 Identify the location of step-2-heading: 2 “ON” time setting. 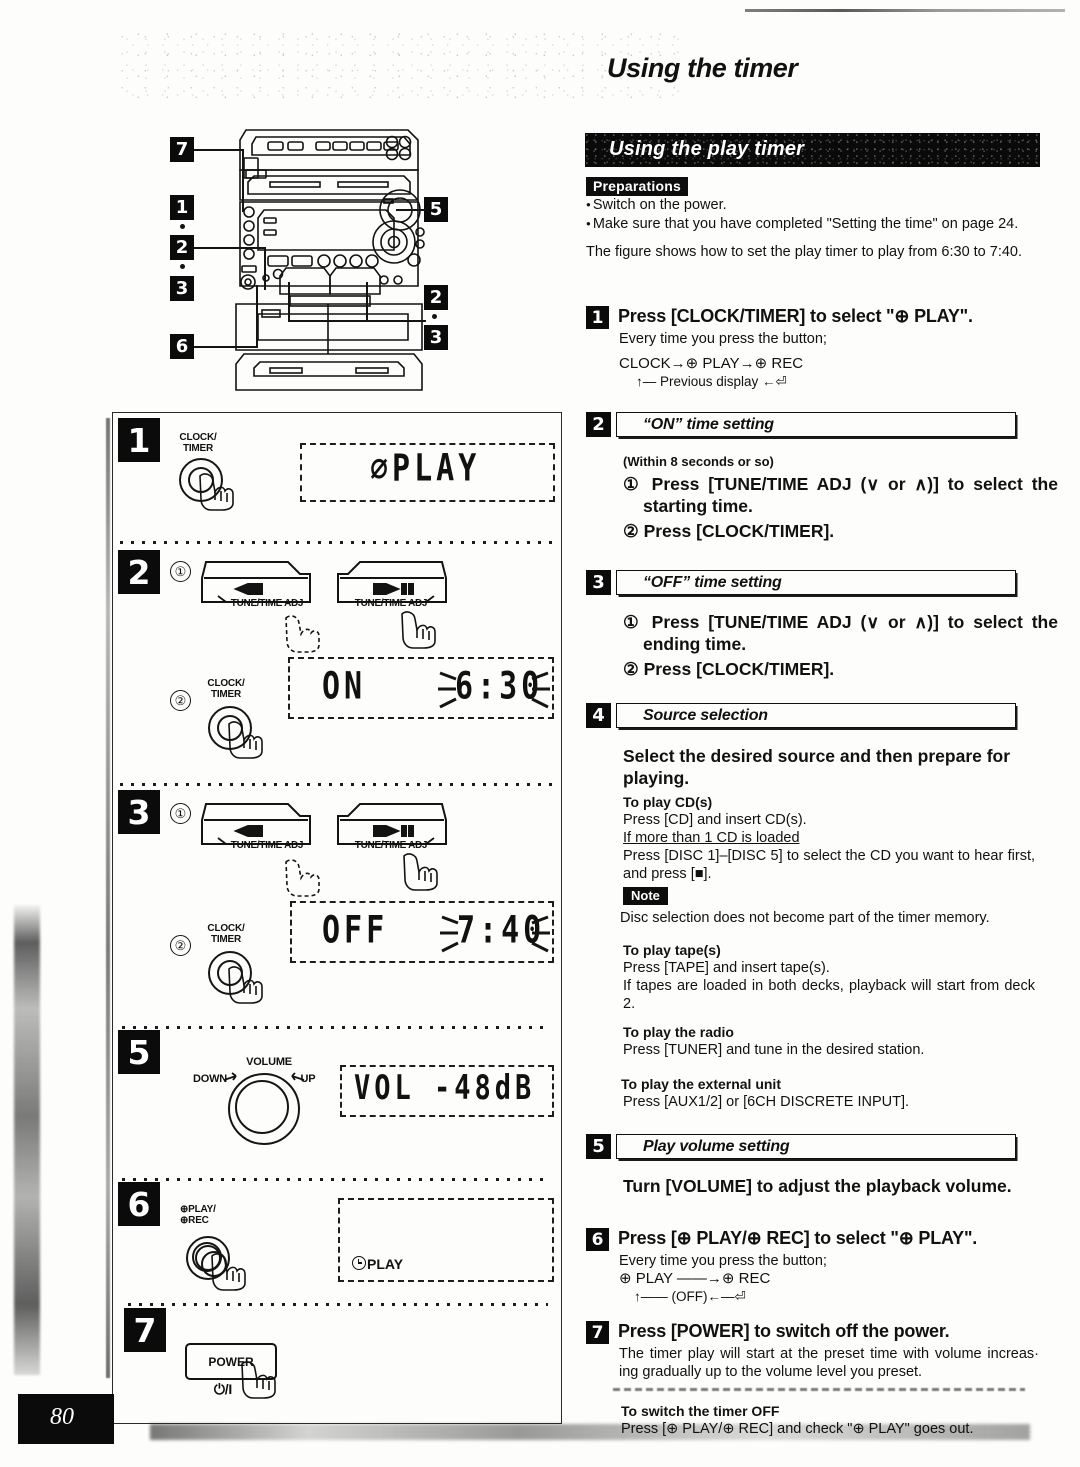
(801, 424).